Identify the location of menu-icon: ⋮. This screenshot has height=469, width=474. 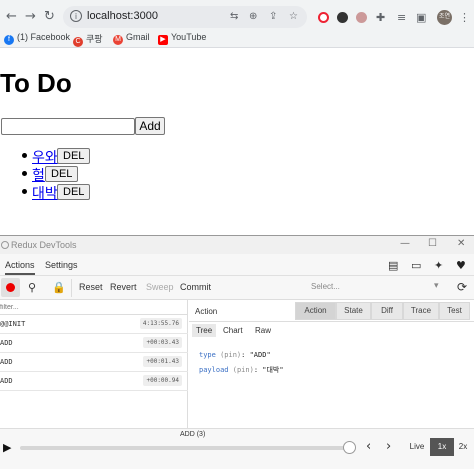
(464, 17).